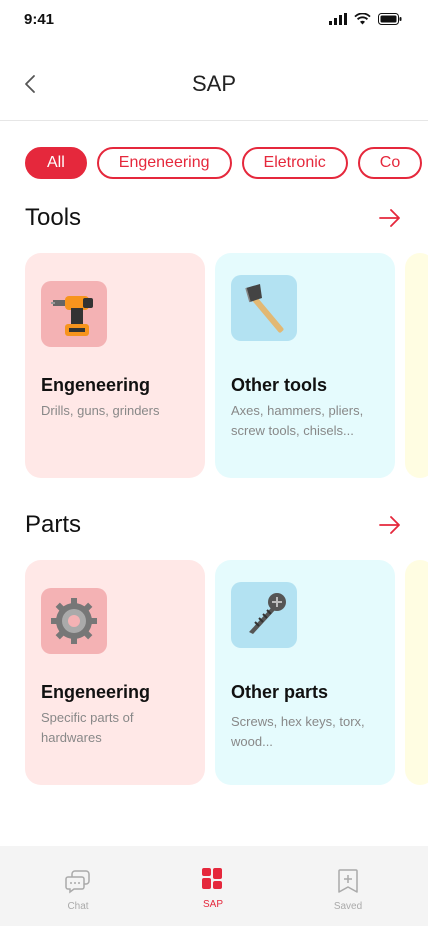 This screenshot has width=428, height=926. Describe the element at coordinates (280, 692) in the screenshot. I see `card-title: Other parts` at that location.